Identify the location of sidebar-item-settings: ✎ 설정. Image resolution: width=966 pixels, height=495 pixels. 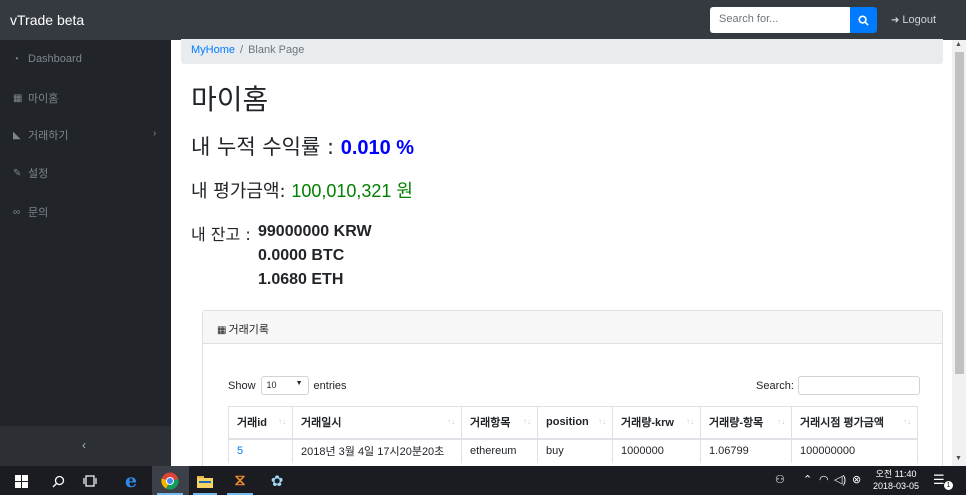
(30, 173).